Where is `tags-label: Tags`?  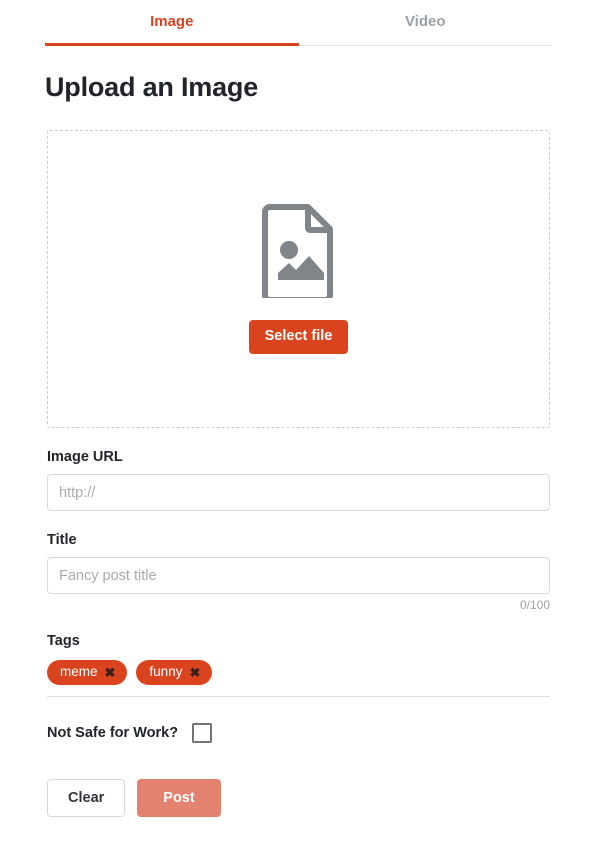 tags-label: Tags is located at coordinates (63, 641).